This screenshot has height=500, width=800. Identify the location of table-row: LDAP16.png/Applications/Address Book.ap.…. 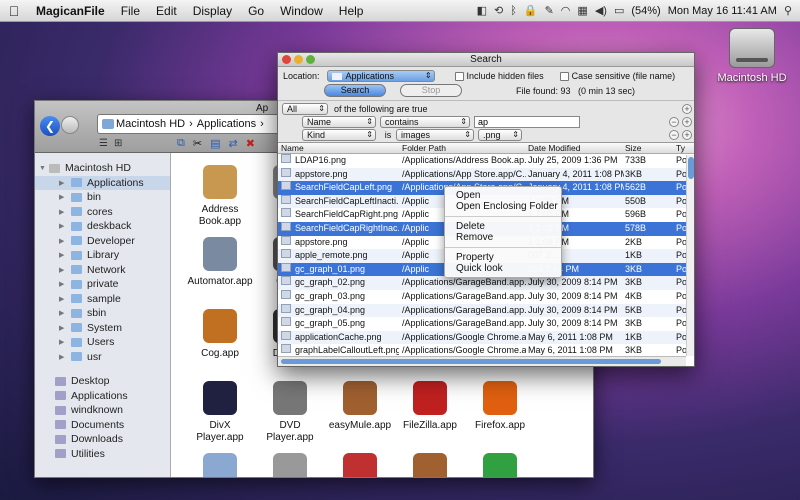
(486, 161).